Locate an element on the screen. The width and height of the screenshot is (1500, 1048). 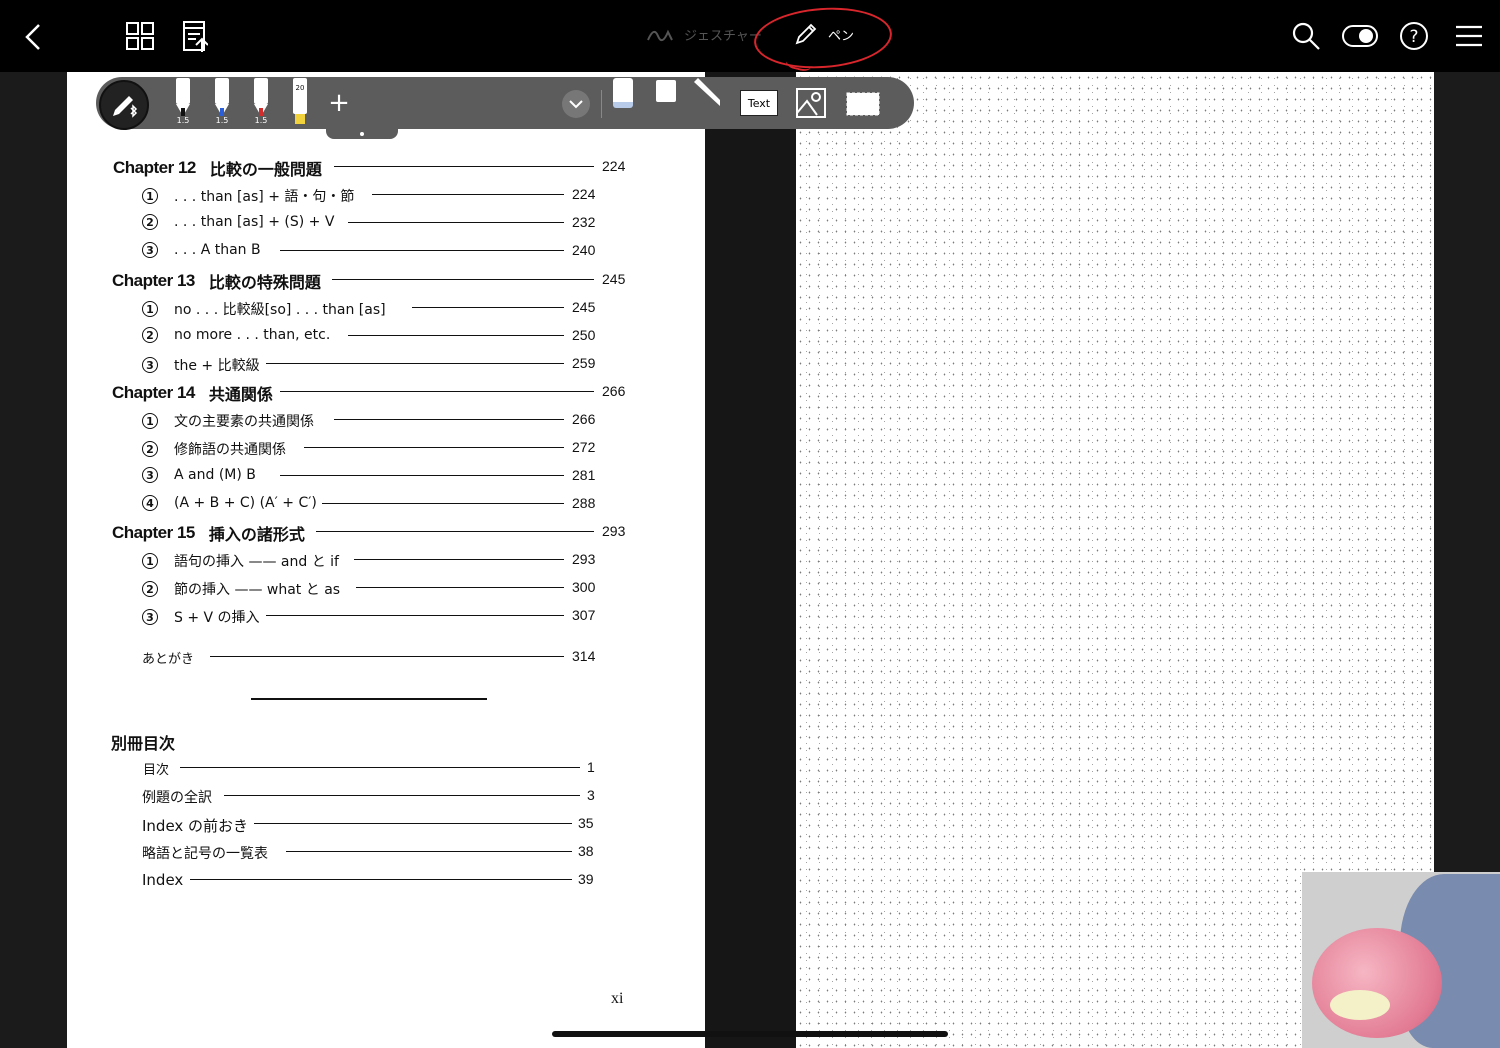
section-entry: 2 修飾語の共通関係 is located at coordinates (214, 449).